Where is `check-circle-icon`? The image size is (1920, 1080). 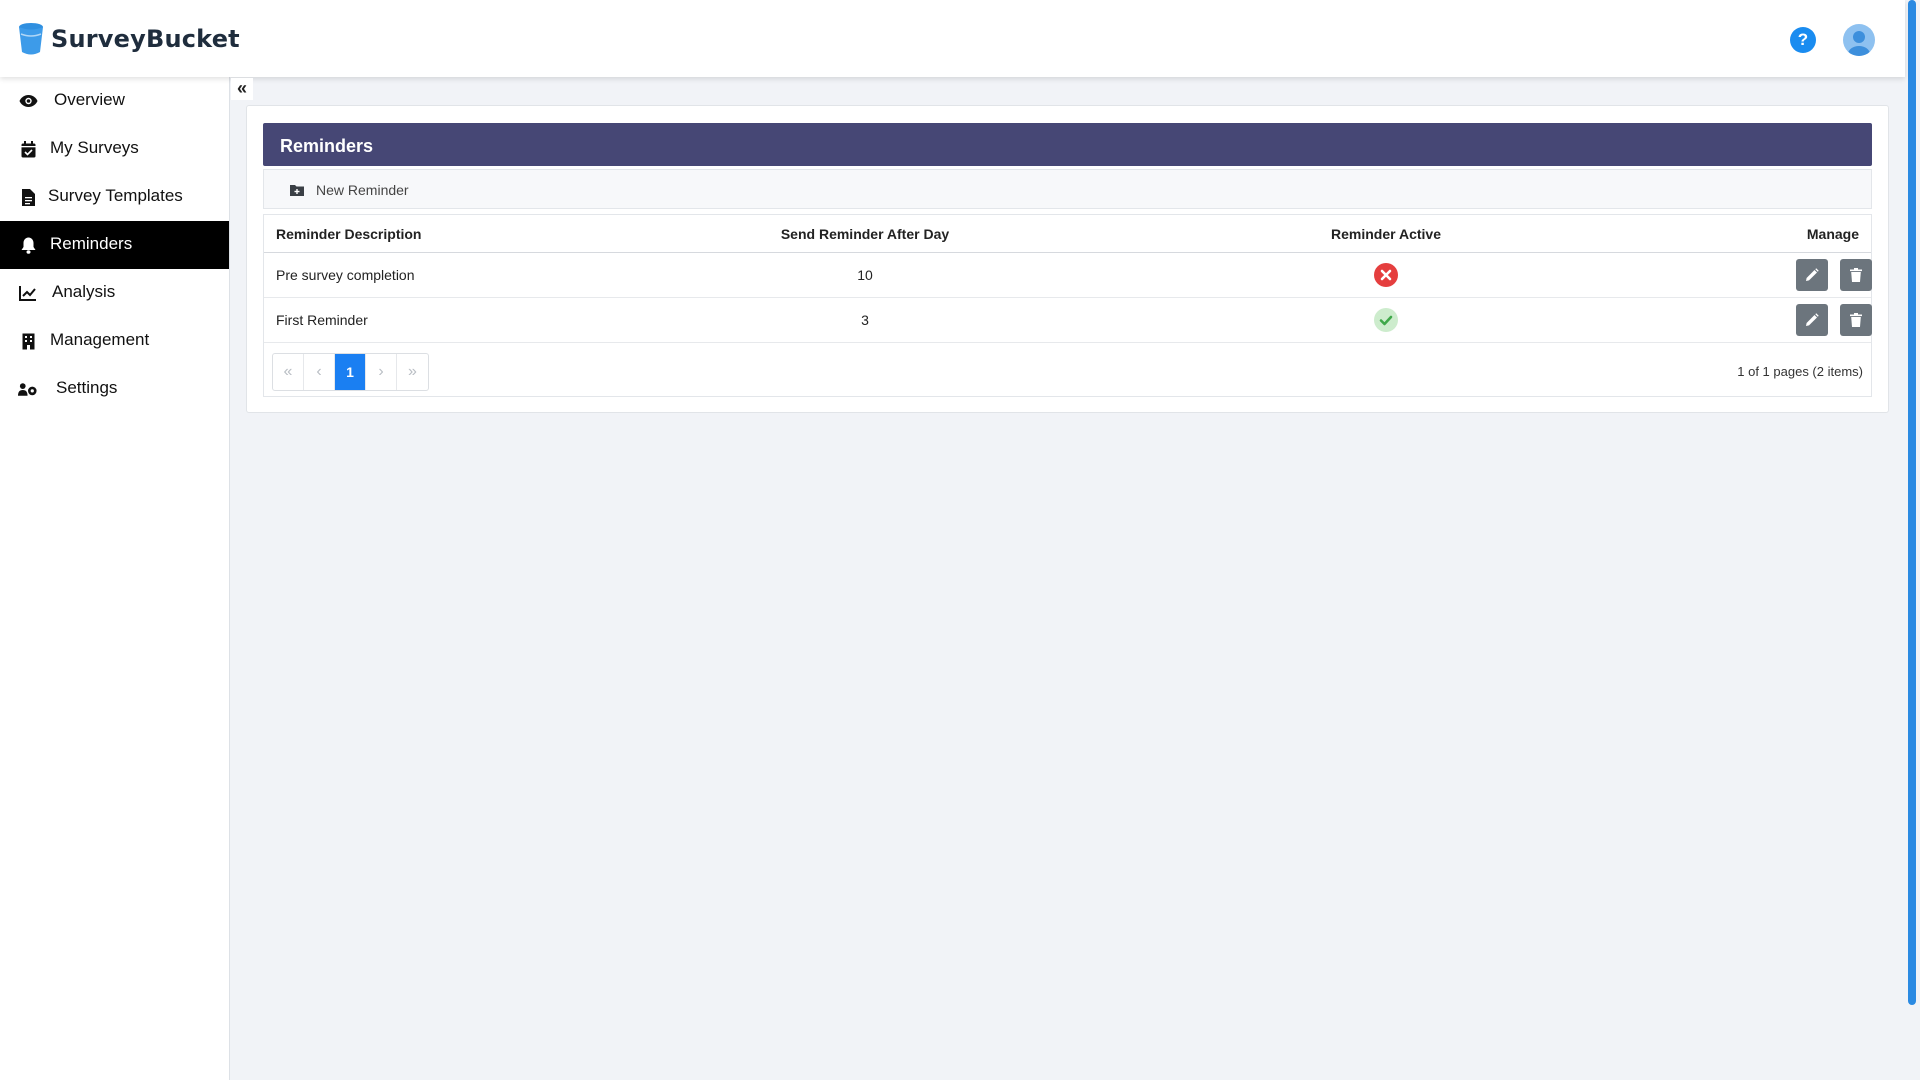
check-circle-icon is located at coordinates (1386, 320).